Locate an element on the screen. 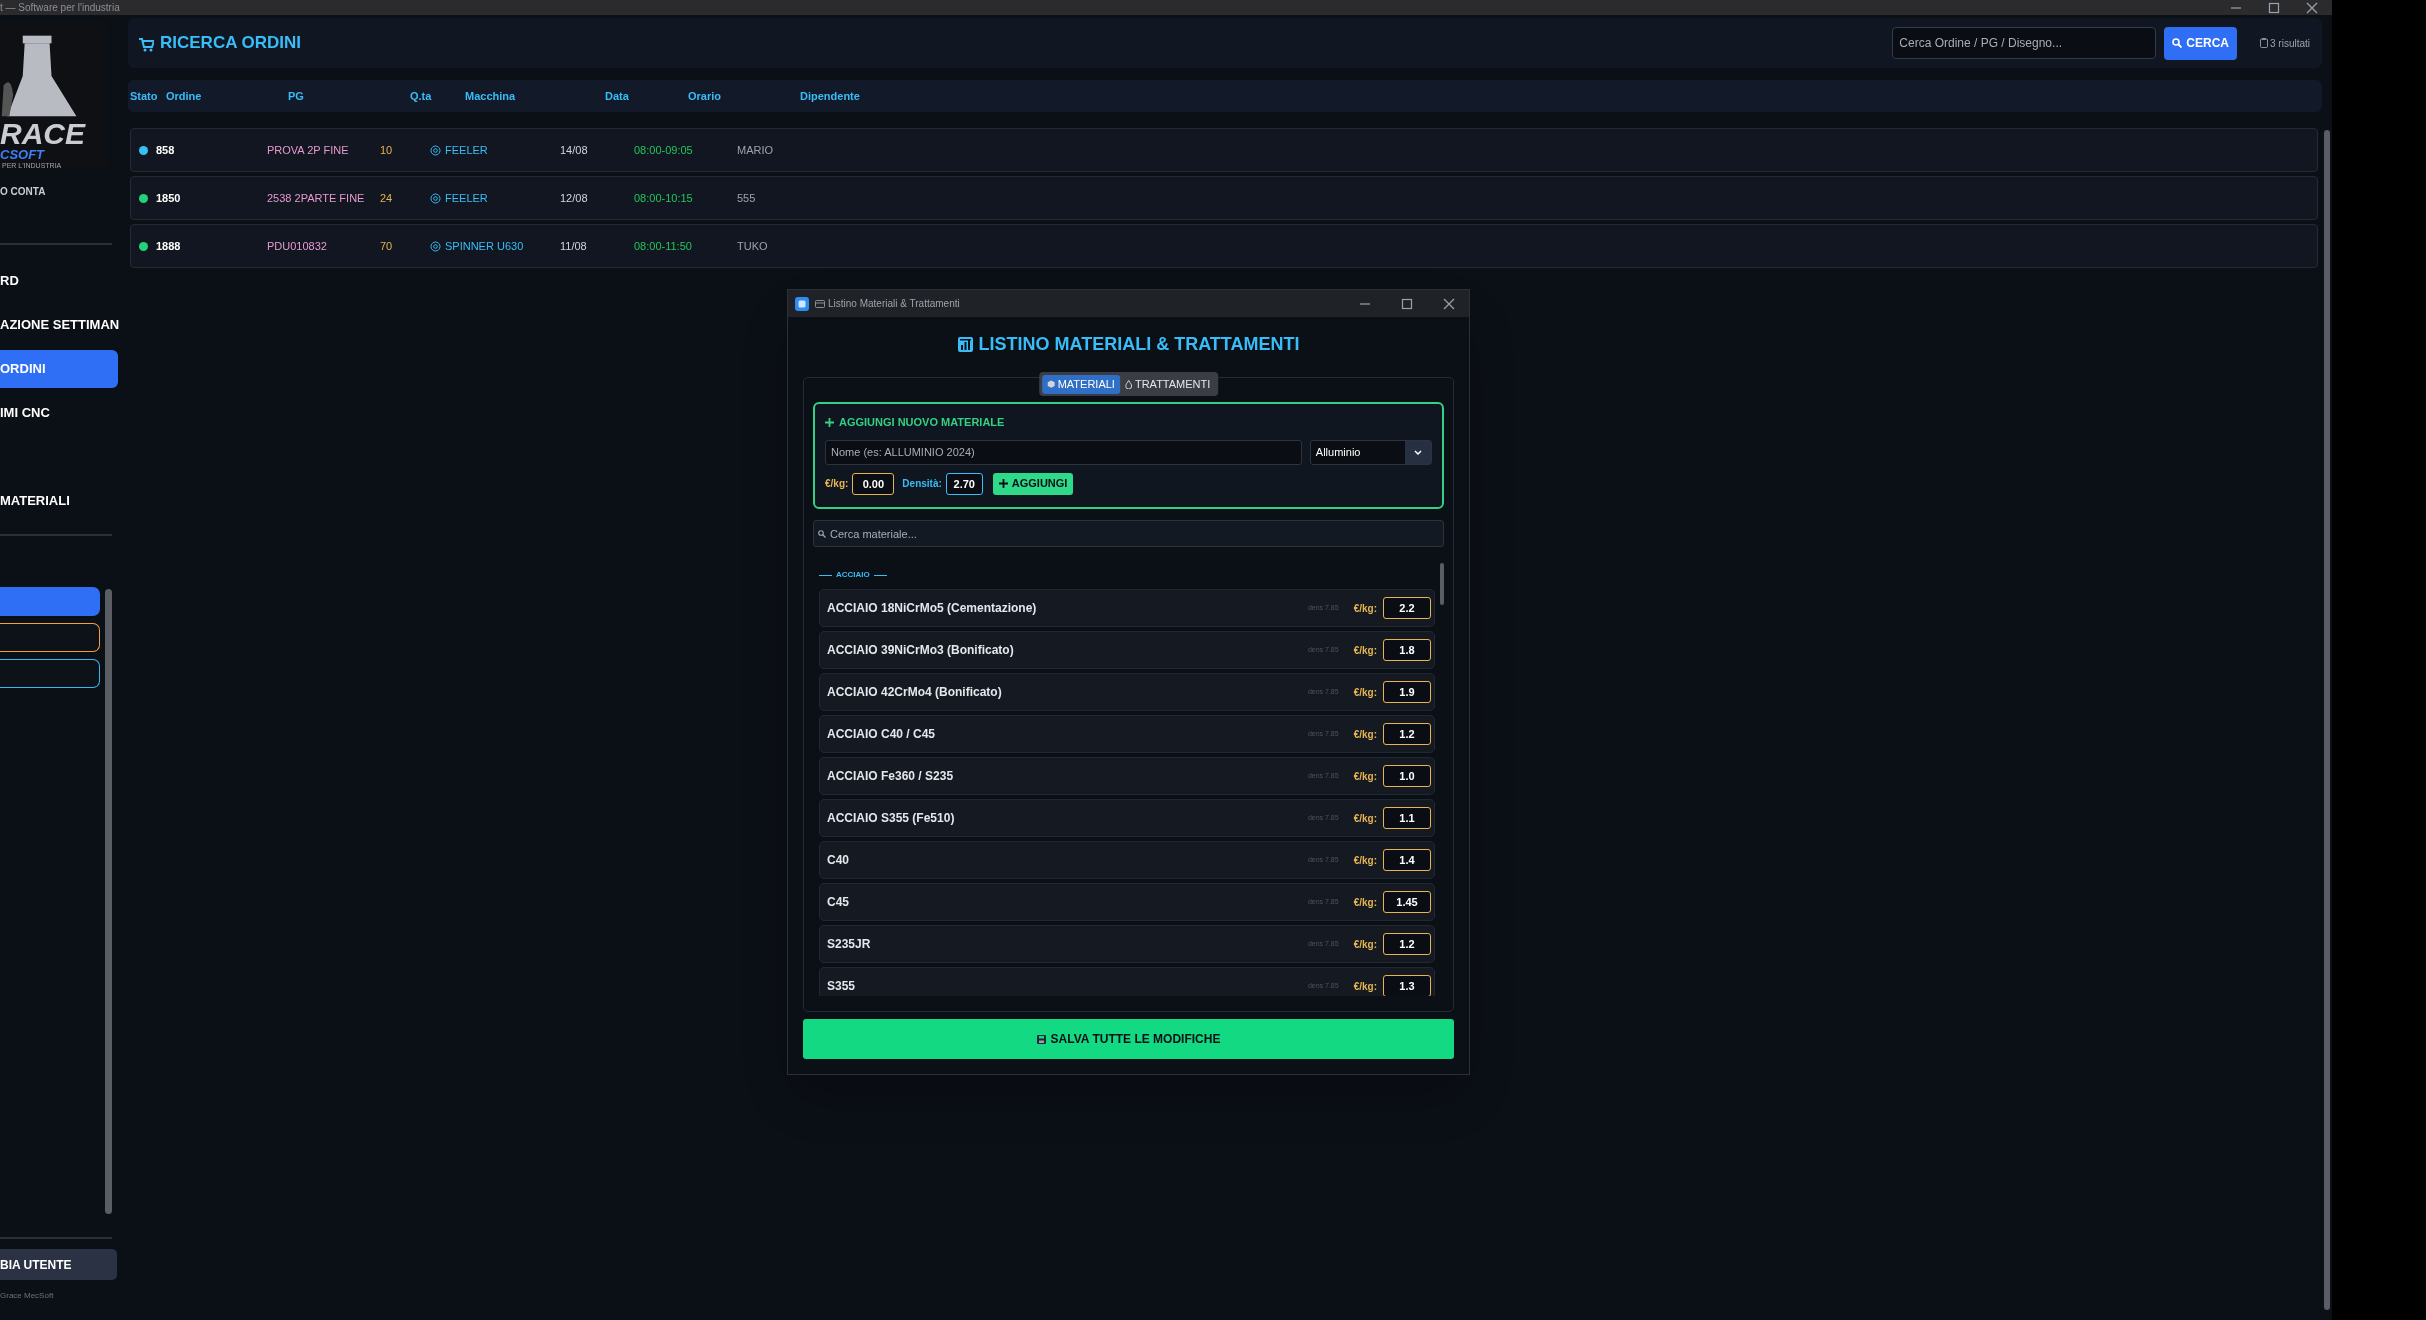 The width and height of the screenshot is (2426, 1320). column-header: PG is located at coordinates (349, 96).